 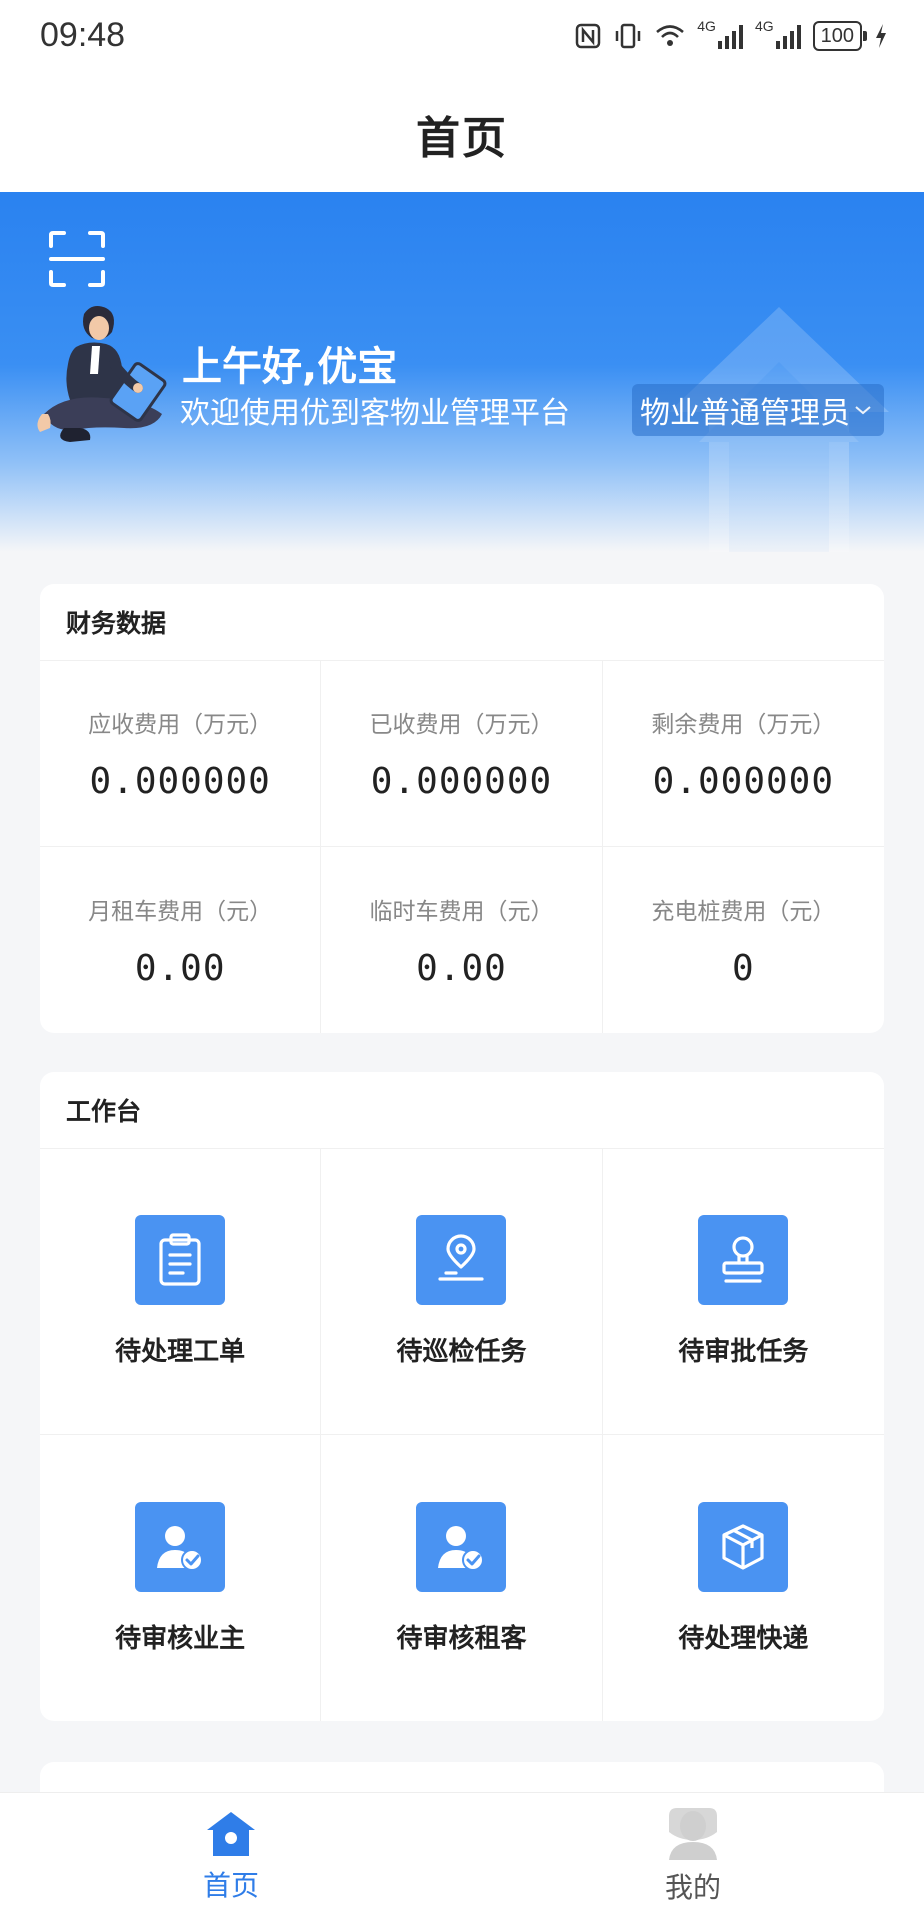 I want to click on home-icon, so click(x=231, y=1834).